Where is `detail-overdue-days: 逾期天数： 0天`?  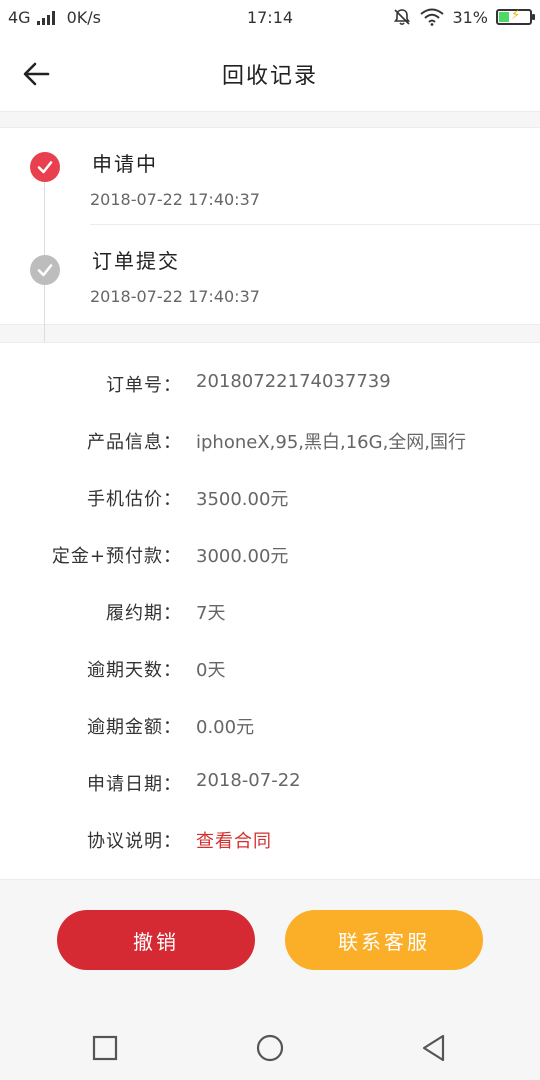
detail-overdue-days: 逾期天数： 0天 is located at coordinates (270, 671).